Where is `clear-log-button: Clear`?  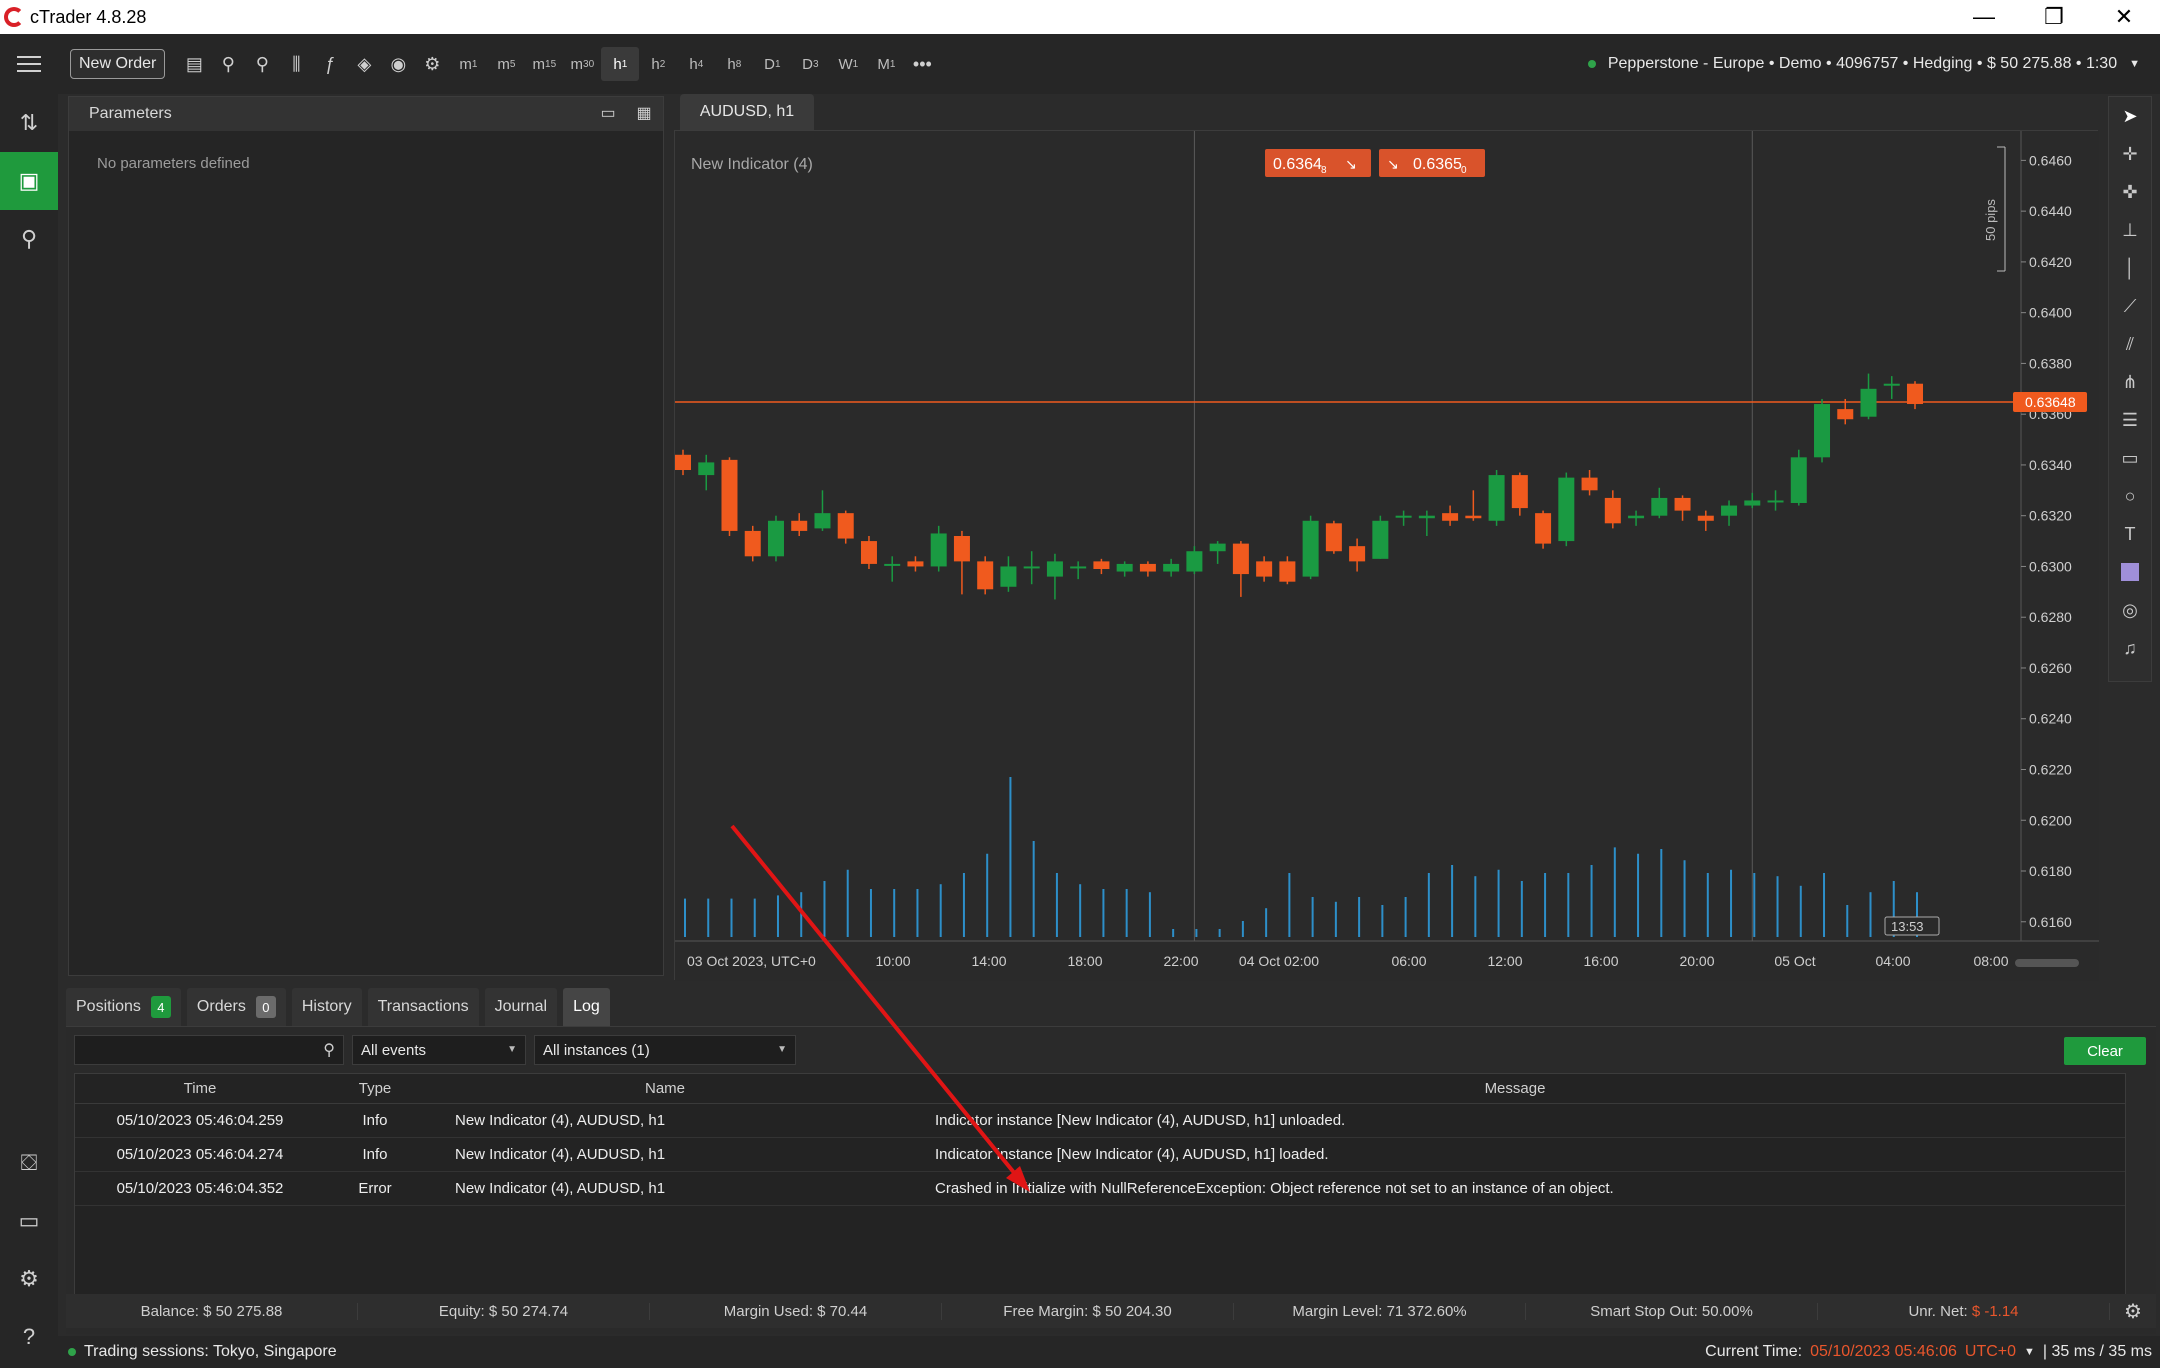
clear-log-button: Clear is located at coordinates (2105, 1051).